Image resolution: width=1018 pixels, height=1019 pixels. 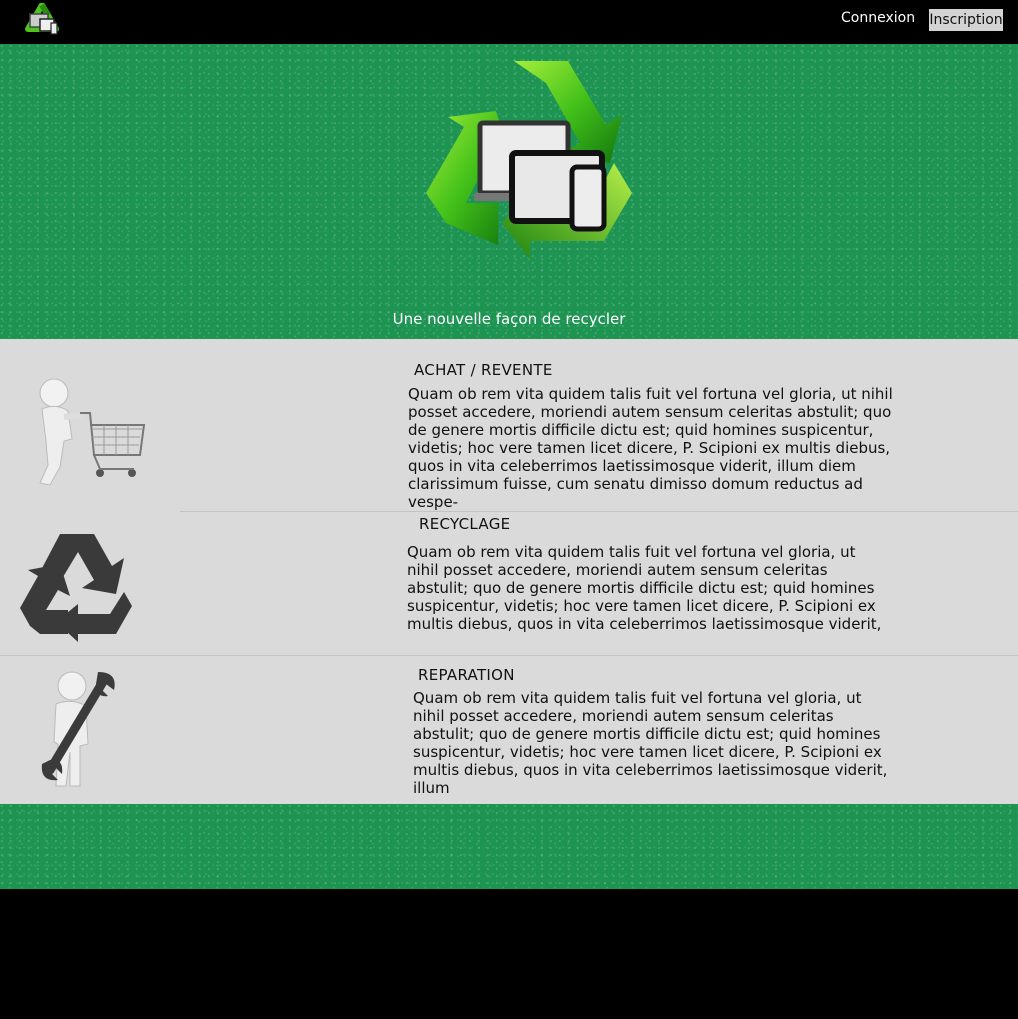 What do you see at coordinates (509, 846) in the screenshot?
I see `footer-banner` at bounding box center [509, 846].